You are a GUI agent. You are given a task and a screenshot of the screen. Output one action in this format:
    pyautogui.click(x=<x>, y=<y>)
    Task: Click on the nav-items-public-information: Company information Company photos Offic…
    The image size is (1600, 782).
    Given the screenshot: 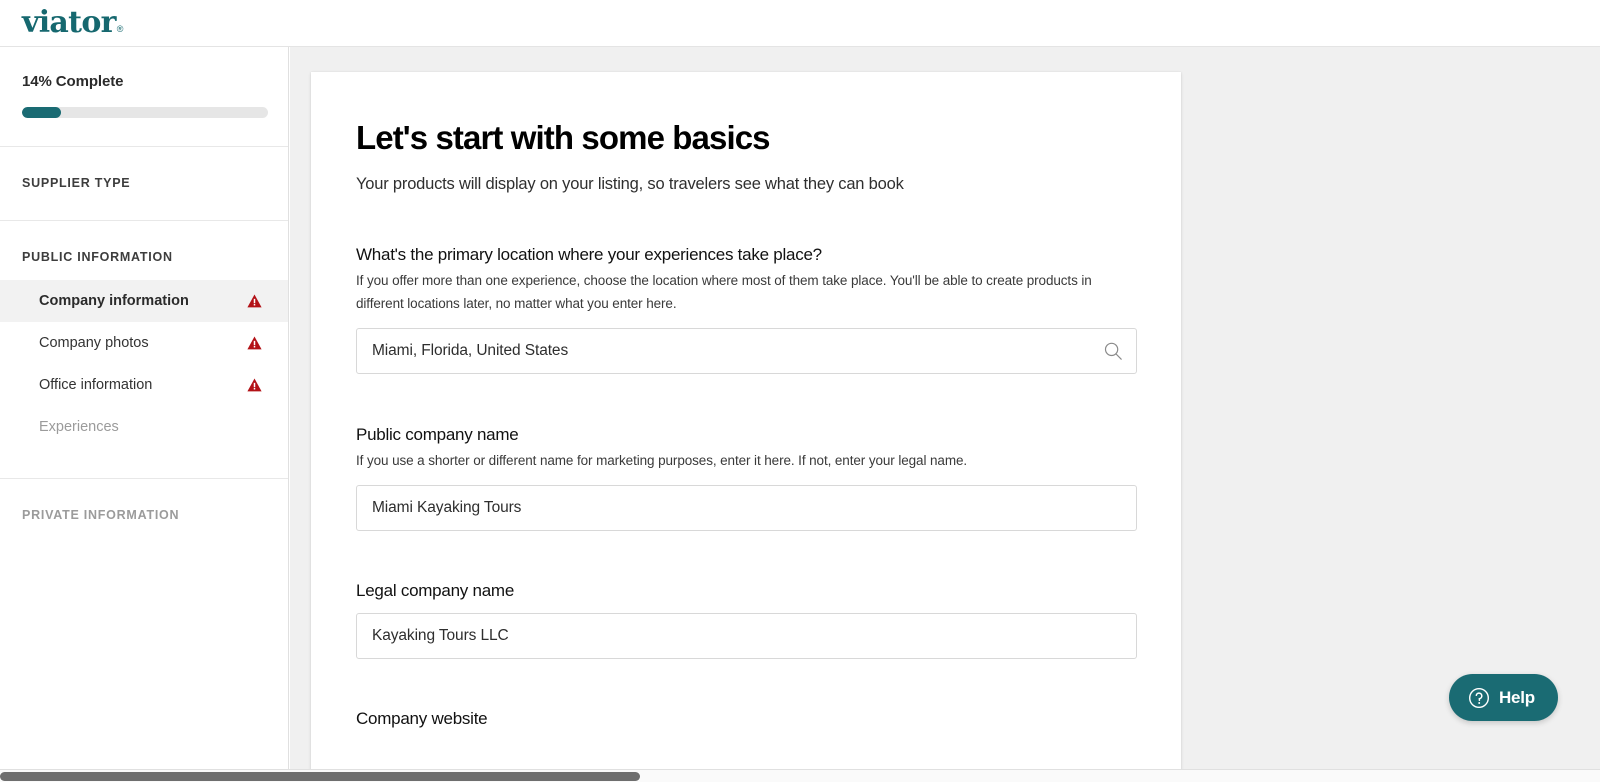 What is the action you would take?
    pyautogui.click(x=144, y=379)
    